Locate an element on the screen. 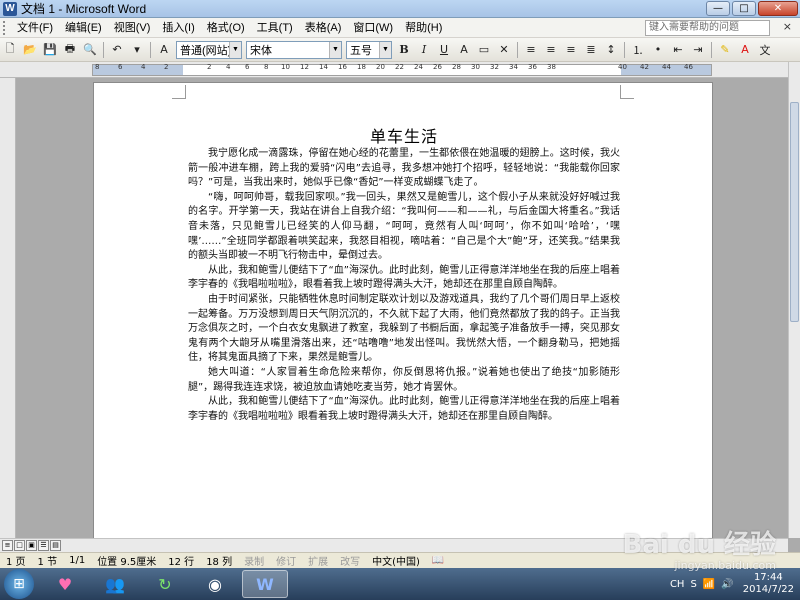 The width and height of the screenshot is (800, 600). menu-table: 表格(A) is located at coordinates (323, 28).